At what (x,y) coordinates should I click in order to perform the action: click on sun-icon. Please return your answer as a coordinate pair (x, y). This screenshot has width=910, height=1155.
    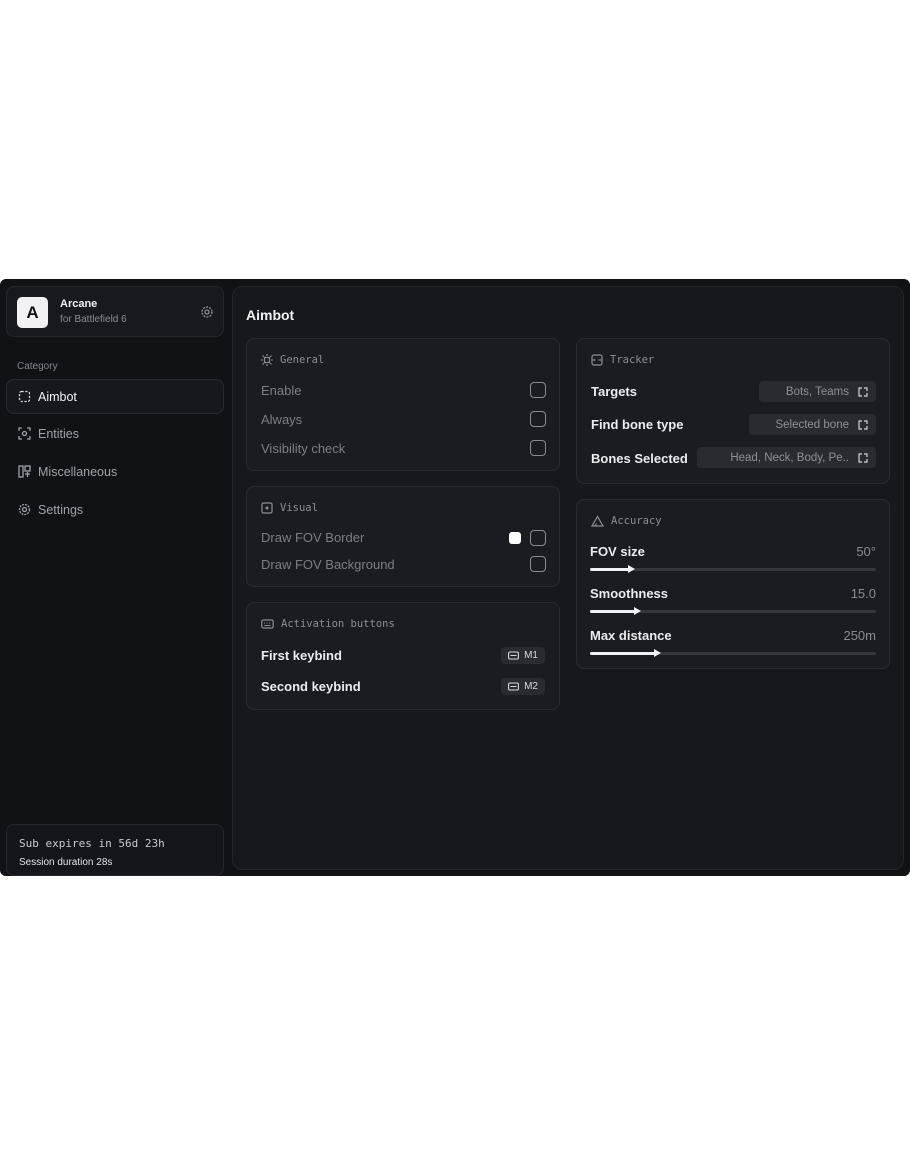
    Looking at the image, I should click on (267, 360).